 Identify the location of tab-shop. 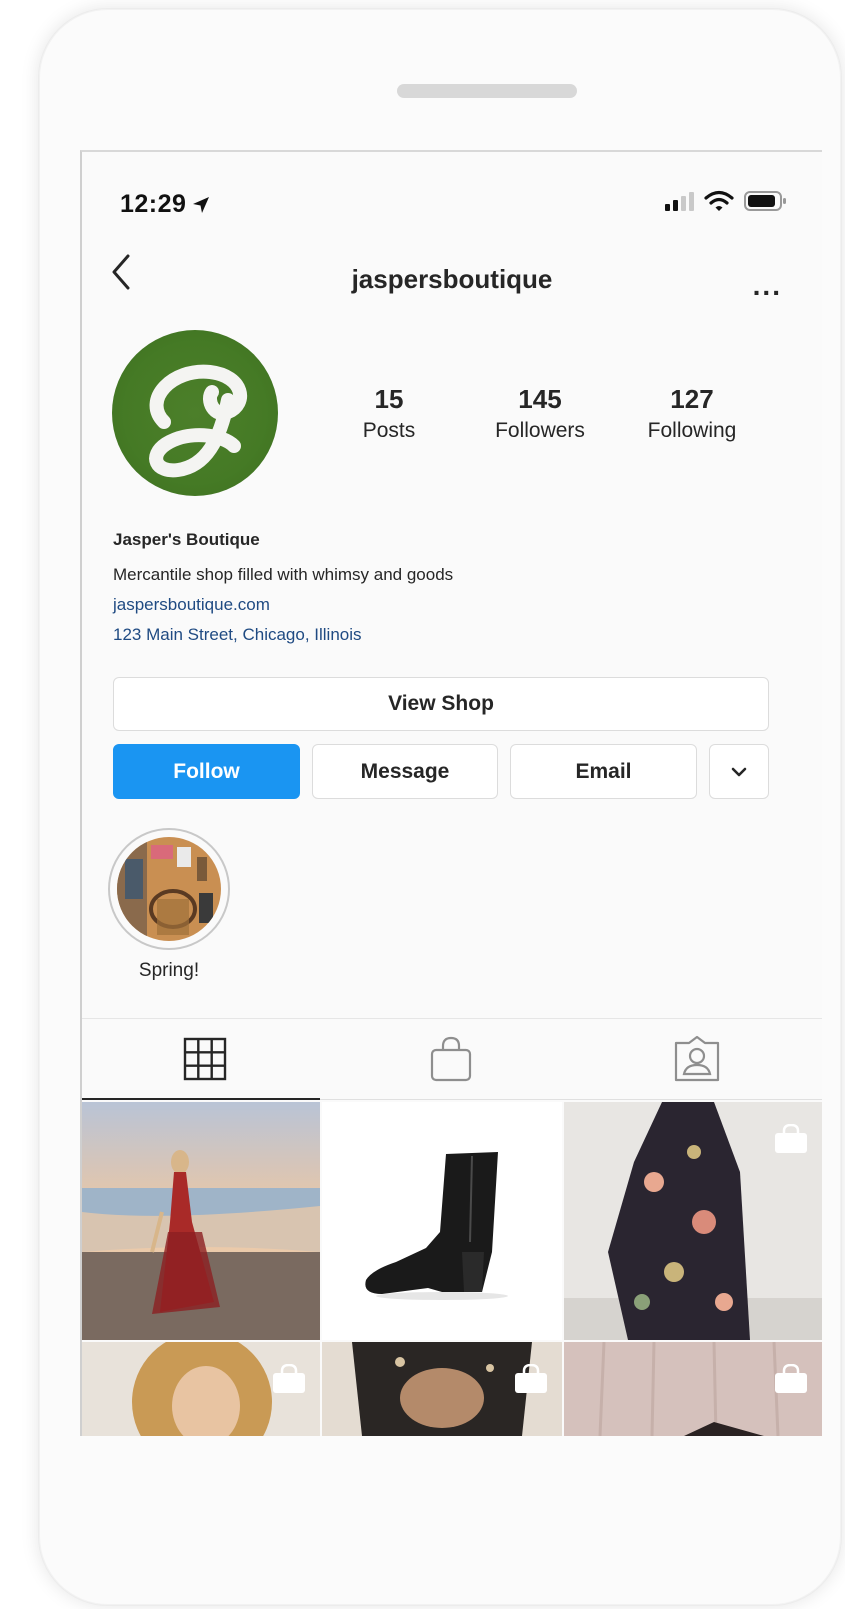
(451, 1059).